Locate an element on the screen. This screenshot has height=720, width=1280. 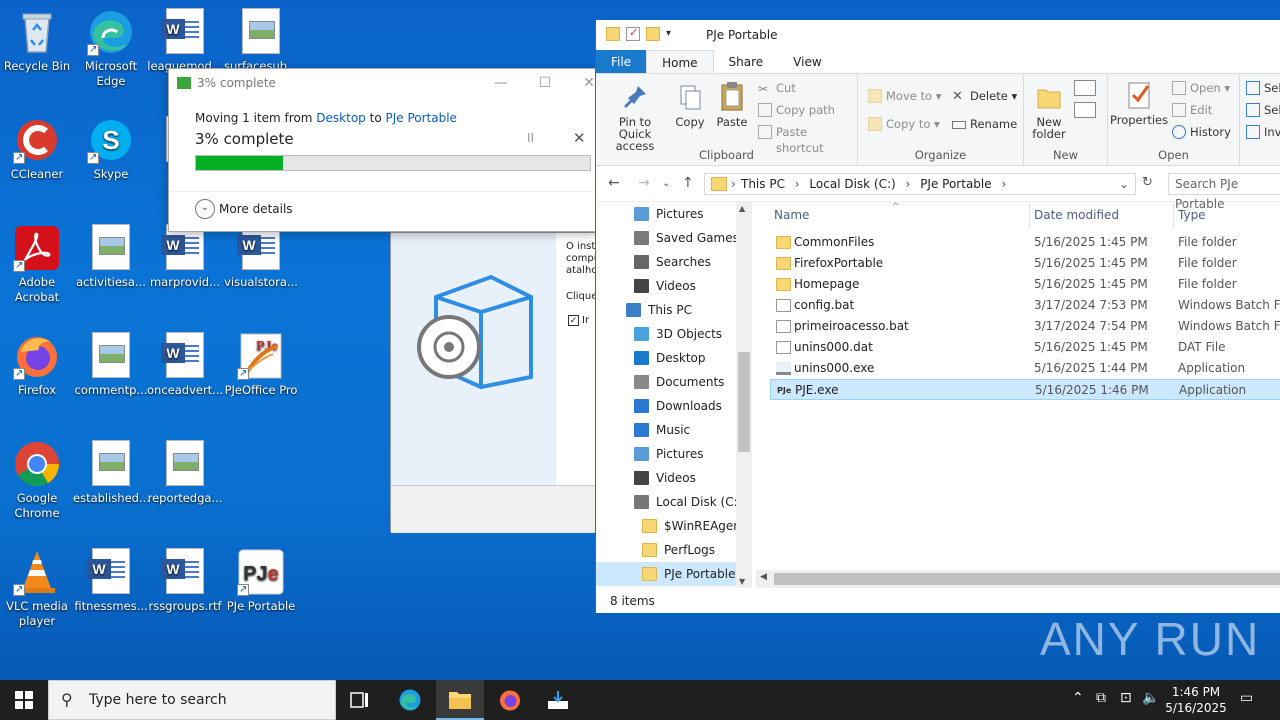
taskbar-clock: 1:46 PM 5/16/2025 is located at coordinates (1196, 700).